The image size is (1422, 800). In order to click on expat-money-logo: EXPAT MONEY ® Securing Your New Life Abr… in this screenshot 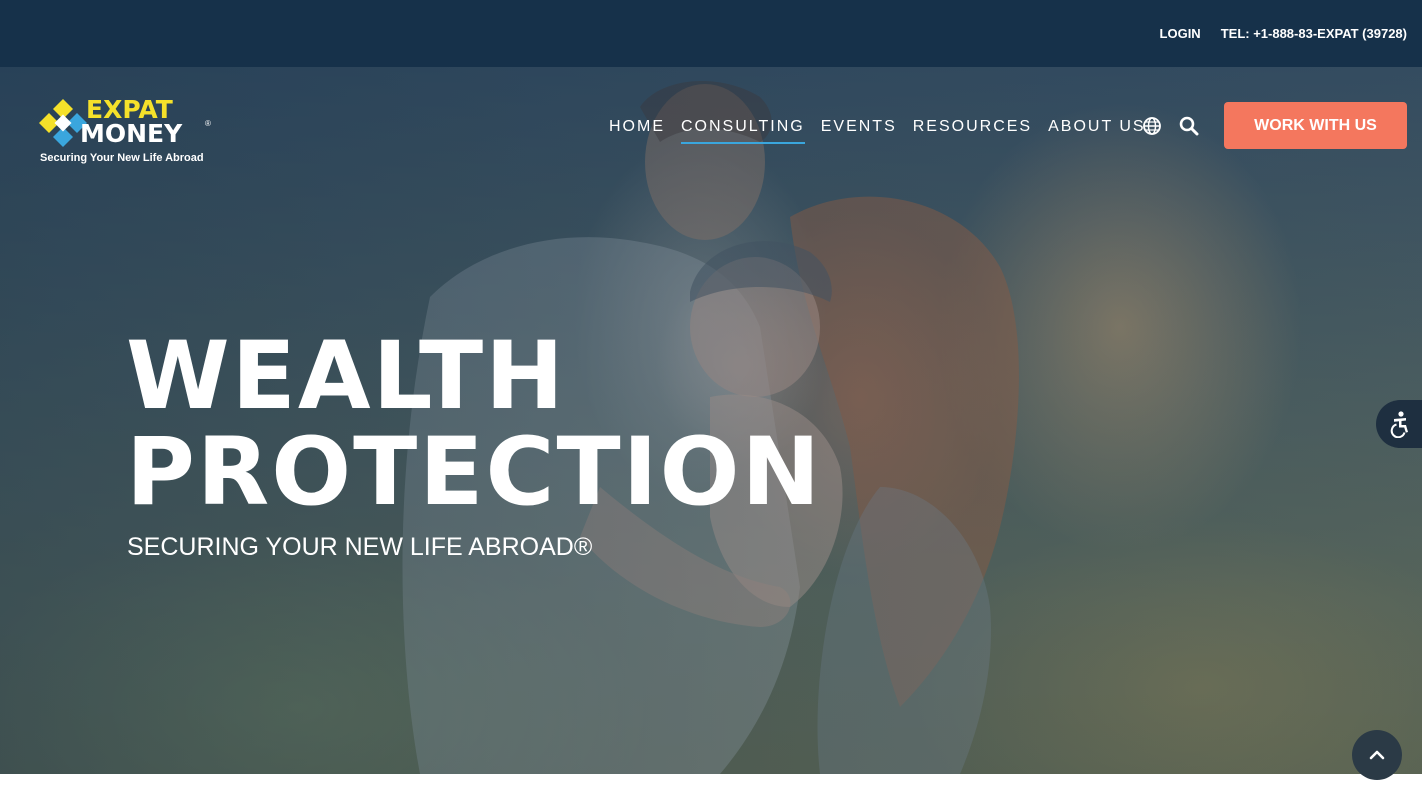, I will do `click(127, 131)`.